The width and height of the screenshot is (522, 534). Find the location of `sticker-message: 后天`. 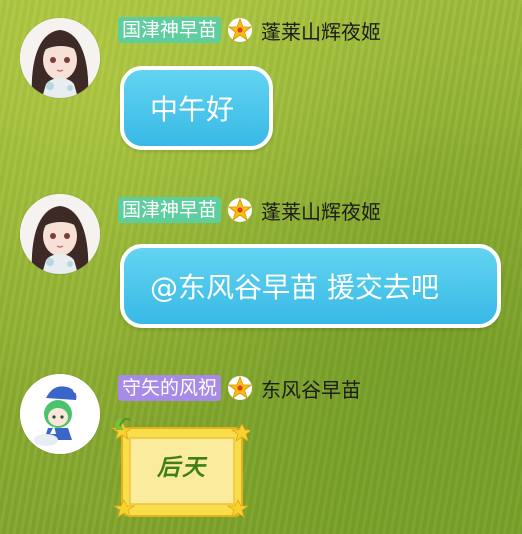

sticker-message: 后天 is located at coordinates (180, 468).